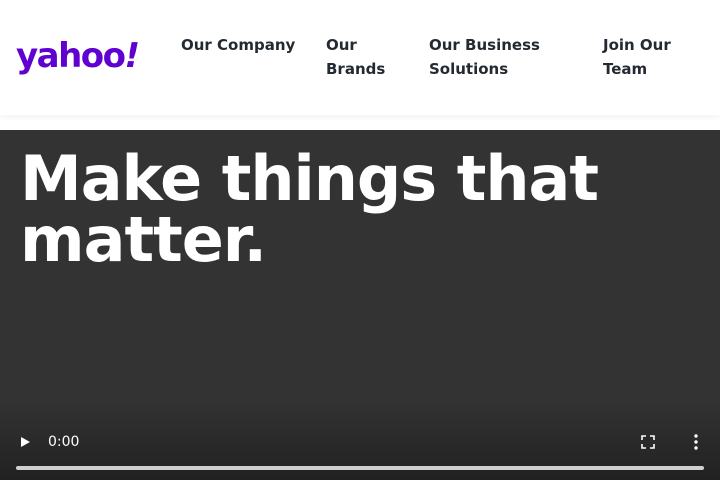 The height and width of the screenshot is (480, 720). I want to click on nav-our-brands: Our Brands, so click(361, 57).